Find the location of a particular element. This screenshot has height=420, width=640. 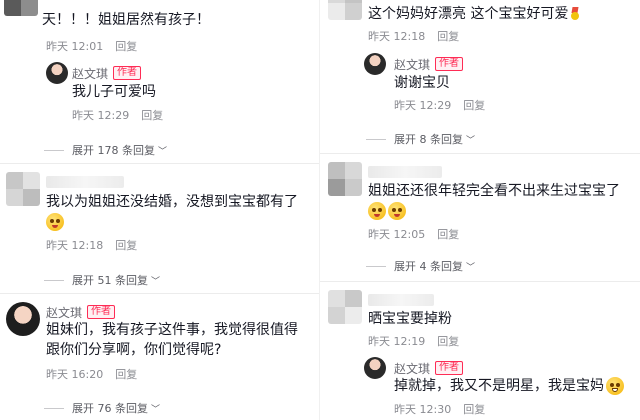

expand-replies-button: 展开 51 条回复 ﹀ is located at coordinates (102, 280).